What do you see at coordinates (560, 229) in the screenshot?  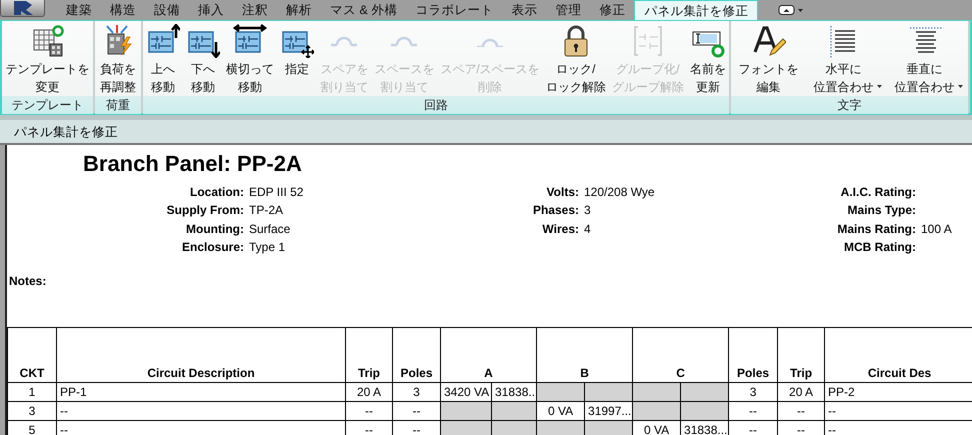 I see `field-label: Wires:` at bounding box center [560, 229].